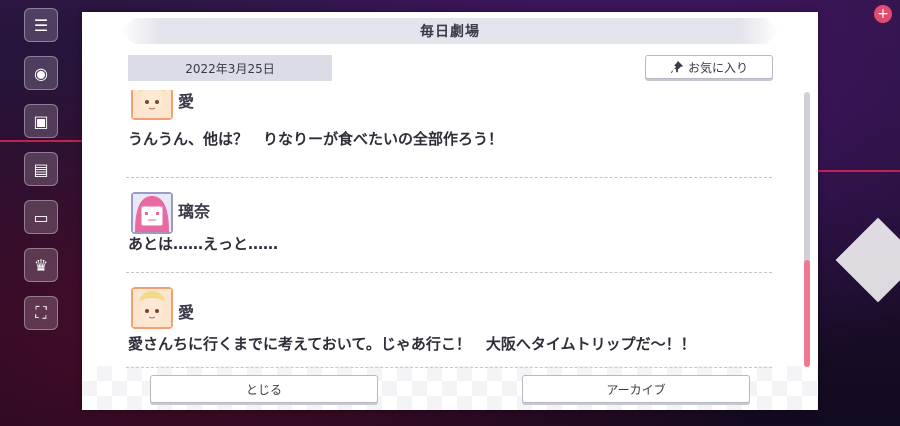  I want to click on dialogue-entry: 愛 うんうん、他は？ りなりーが食べたいの全部作ろう！, so click(449, 134).